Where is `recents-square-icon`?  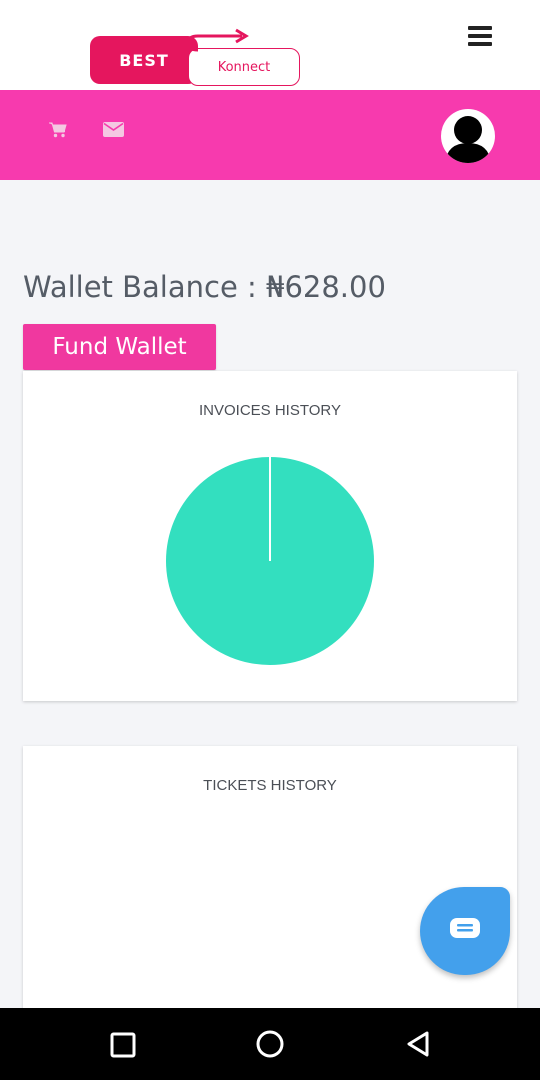 recents-square-icon is located at coordinates (123, 1045).